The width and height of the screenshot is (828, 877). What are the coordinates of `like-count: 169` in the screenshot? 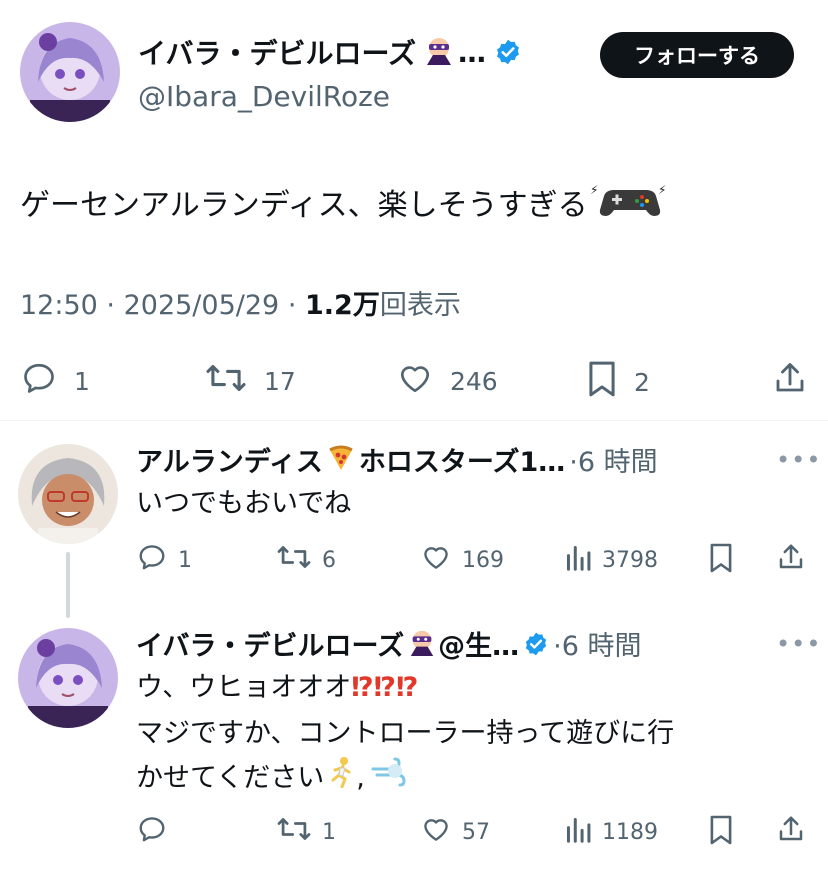 It's located at (483, 560).